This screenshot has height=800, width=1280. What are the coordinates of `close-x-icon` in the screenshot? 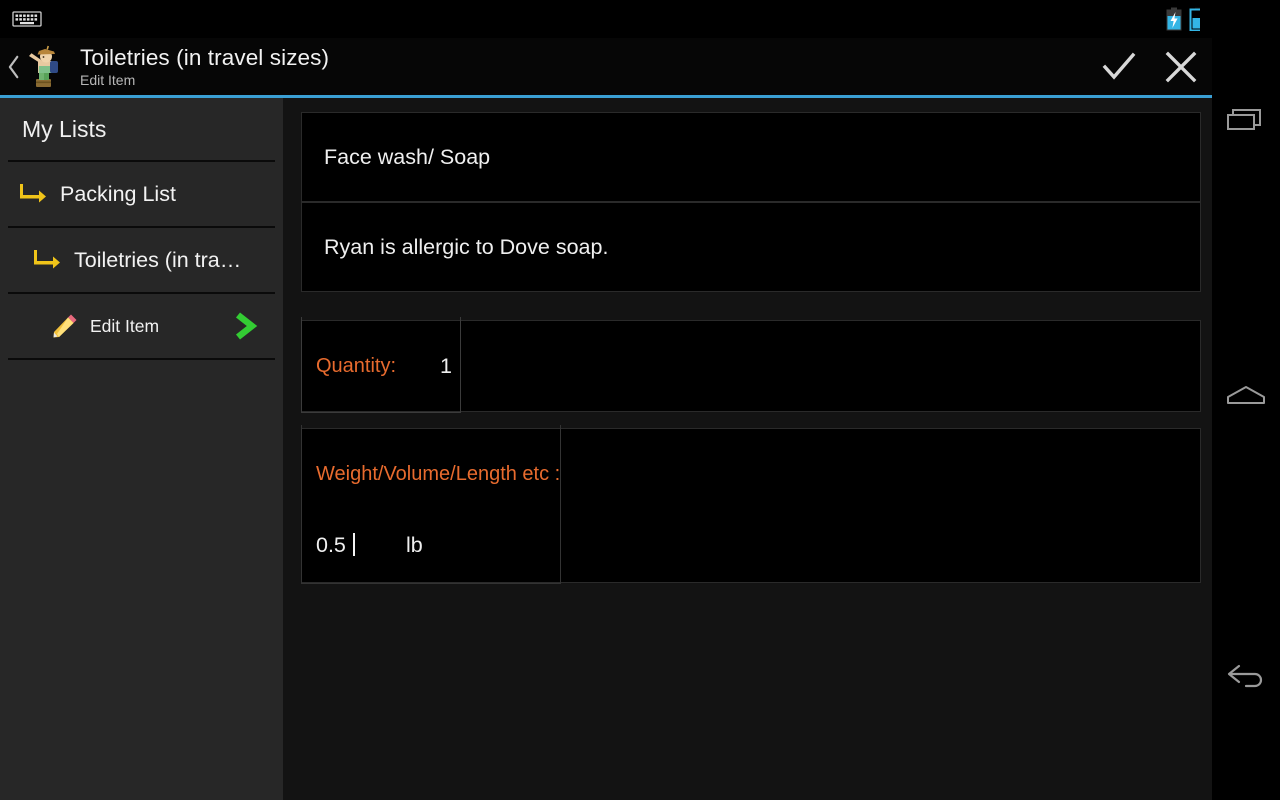 It's located at (1181, 67).